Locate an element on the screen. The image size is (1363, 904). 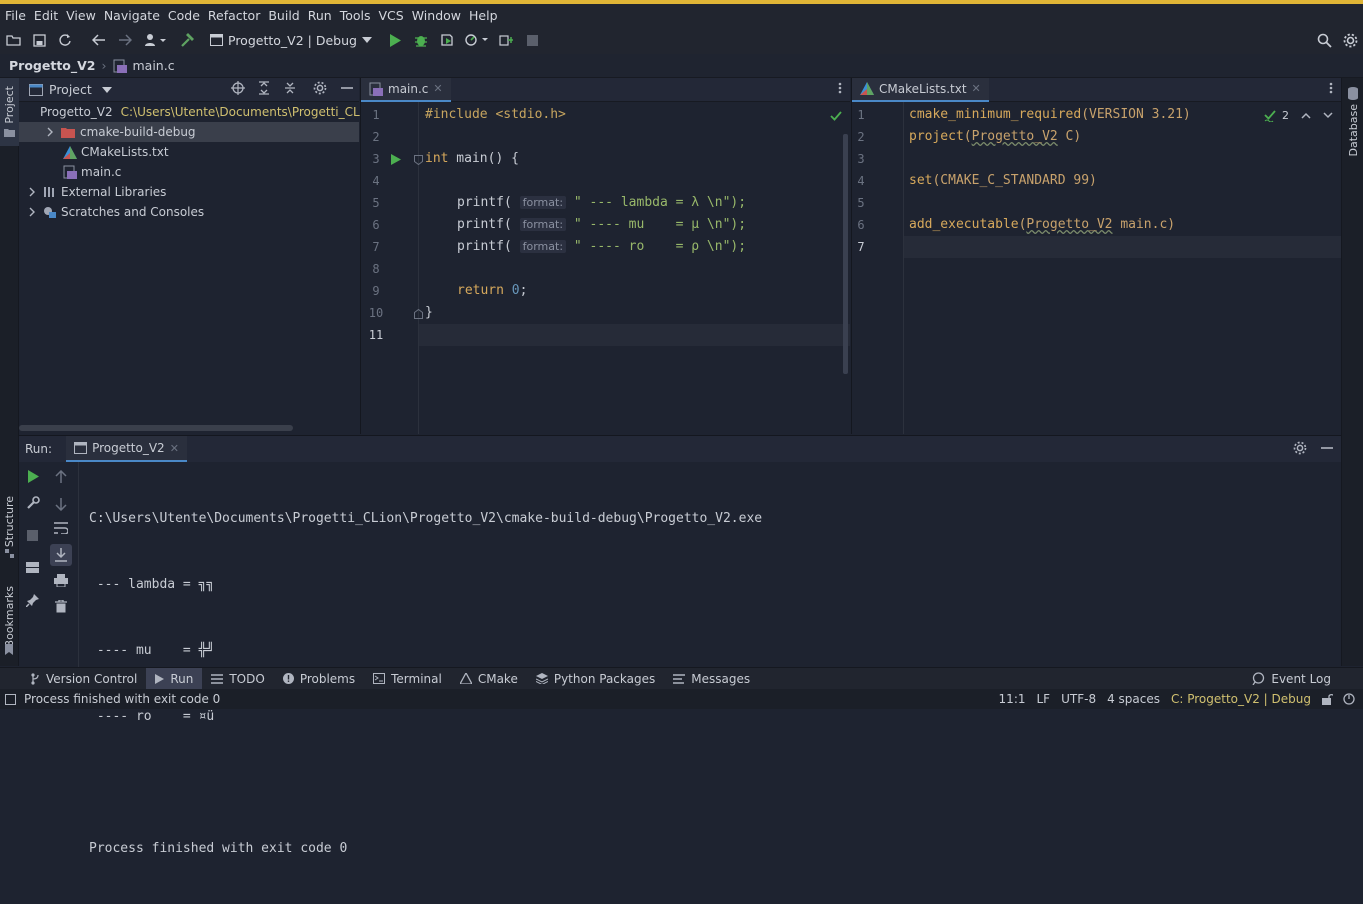
tool-tab-terminal: Terminal is located at coordinates (407, 679).